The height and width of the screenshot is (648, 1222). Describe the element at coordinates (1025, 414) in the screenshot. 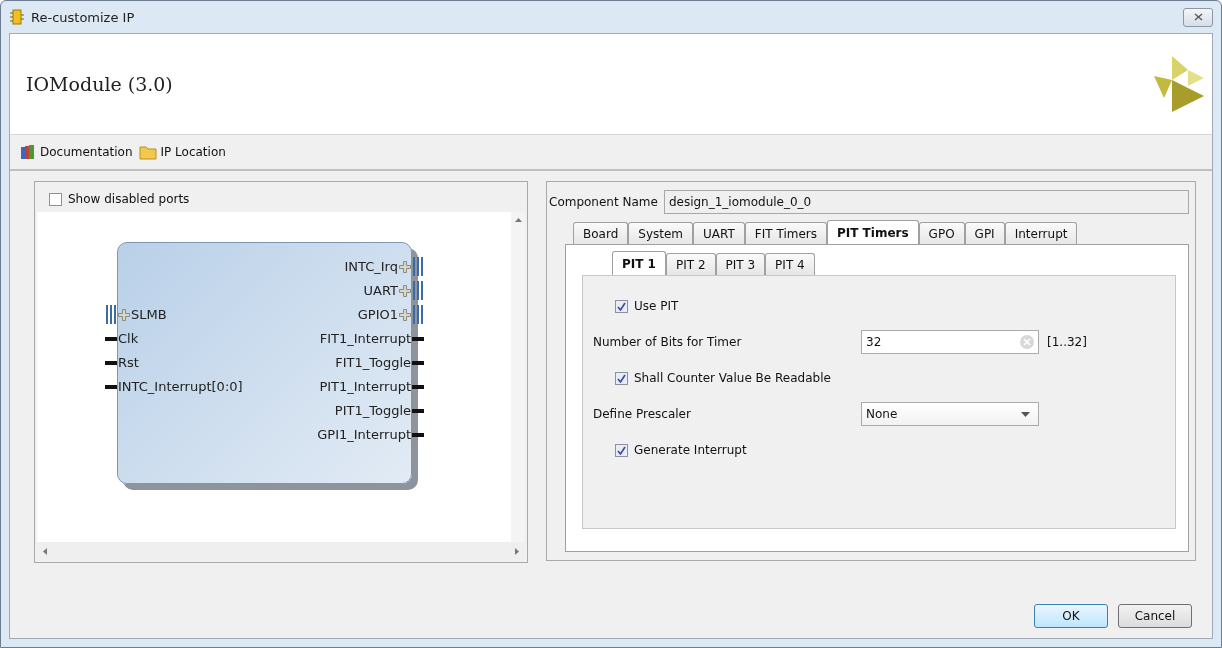

I see `dropdown-arrow-icon` at that location.